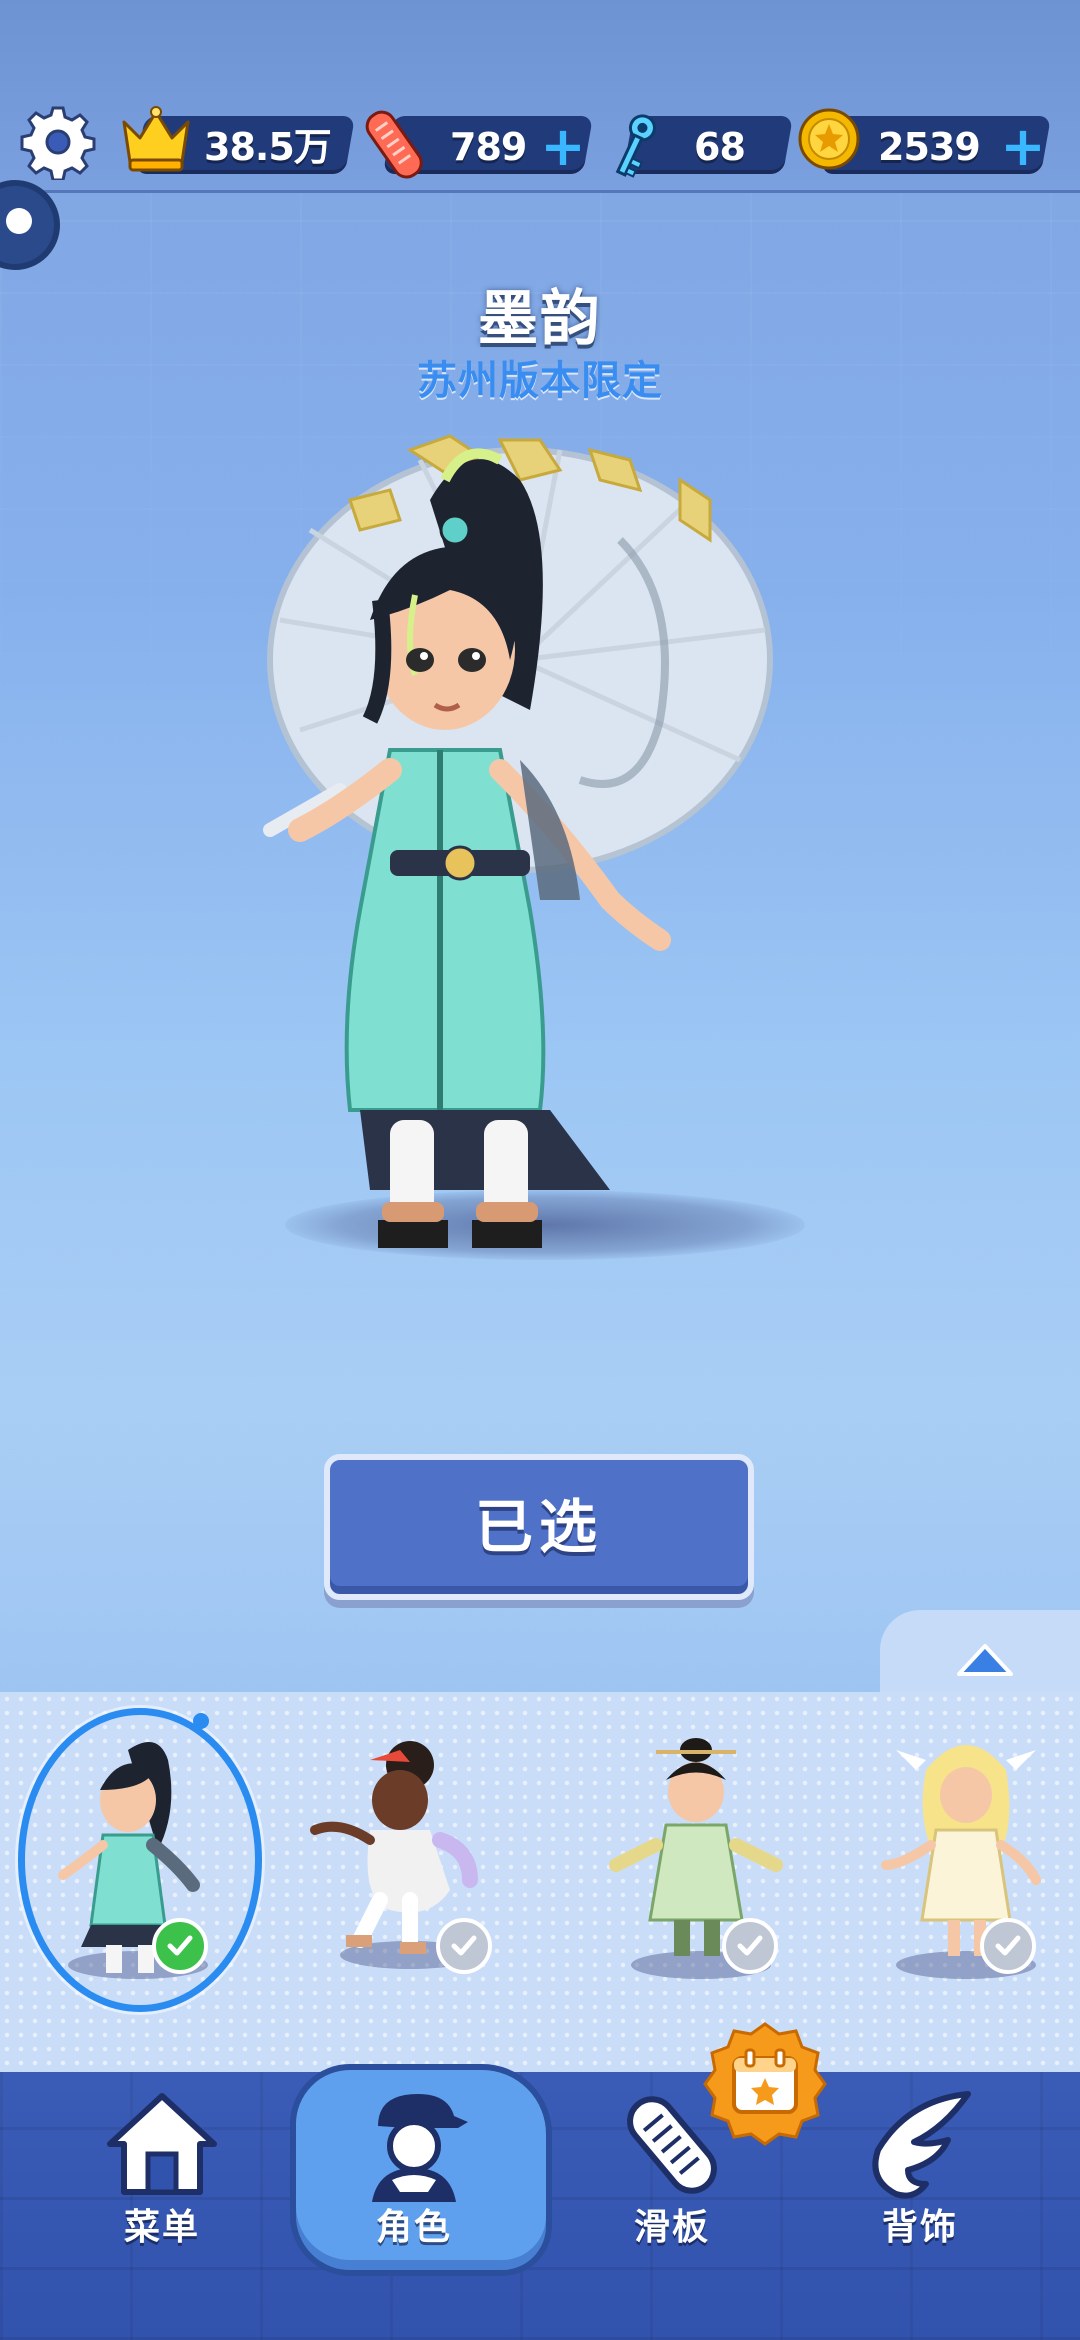 The image size is (1080, 2340). I want to click on coin-add-button: +, so click(1023, 147).